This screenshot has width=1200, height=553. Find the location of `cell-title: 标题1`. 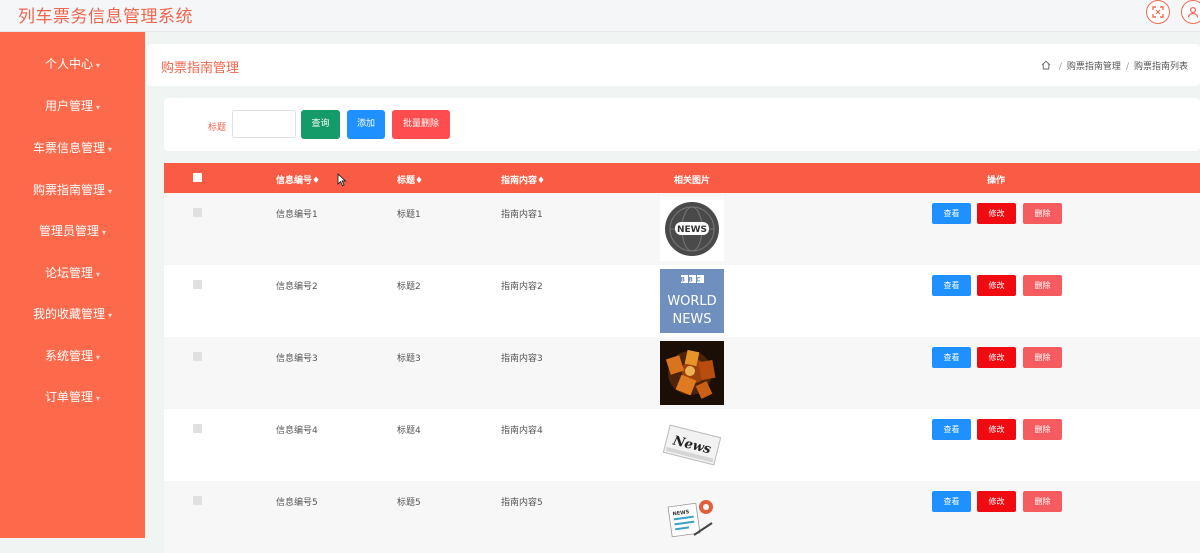

cell-title: 标题1 is located at coordinates (409, 215).